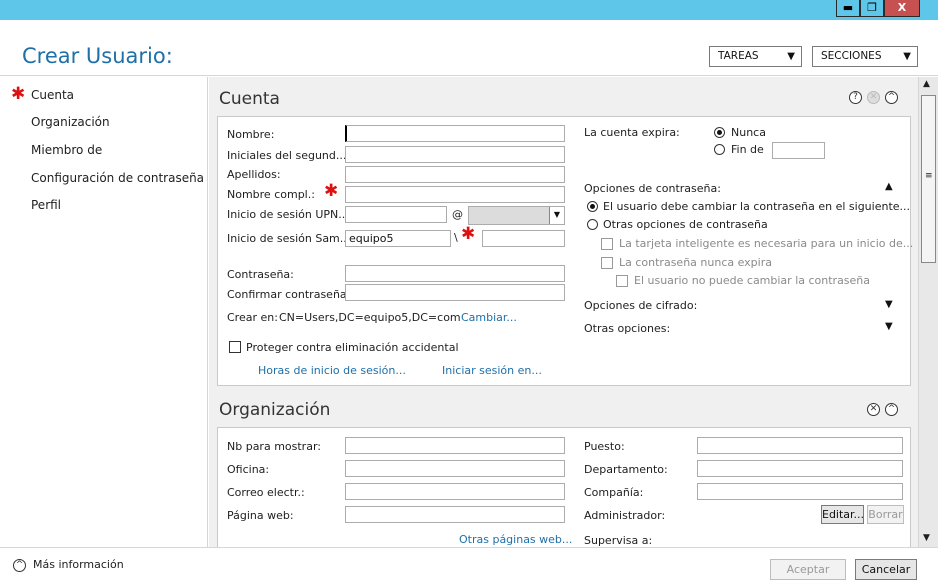  What do you see at coordinates (738, 56) in the screenshot?
I see `tasks-dropdown-label: TAREAS` at bounding box center [738, 56].